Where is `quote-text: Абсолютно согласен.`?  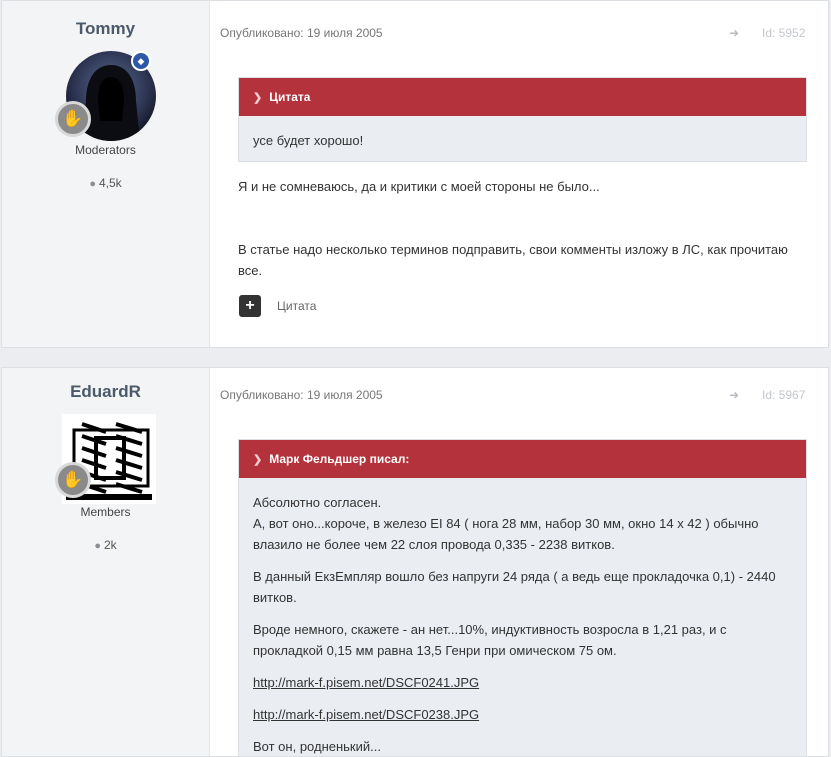
quote-text: Абсолютно согласен. is located at coordinates (317, 502).